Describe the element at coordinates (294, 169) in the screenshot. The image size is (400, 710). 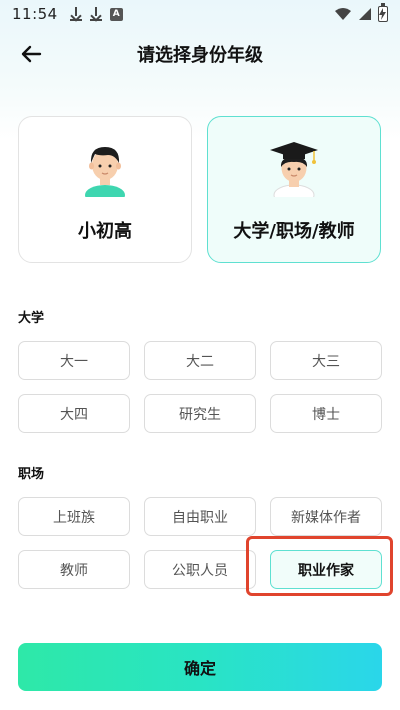
I see `graduate-avatar-icon` at that location.